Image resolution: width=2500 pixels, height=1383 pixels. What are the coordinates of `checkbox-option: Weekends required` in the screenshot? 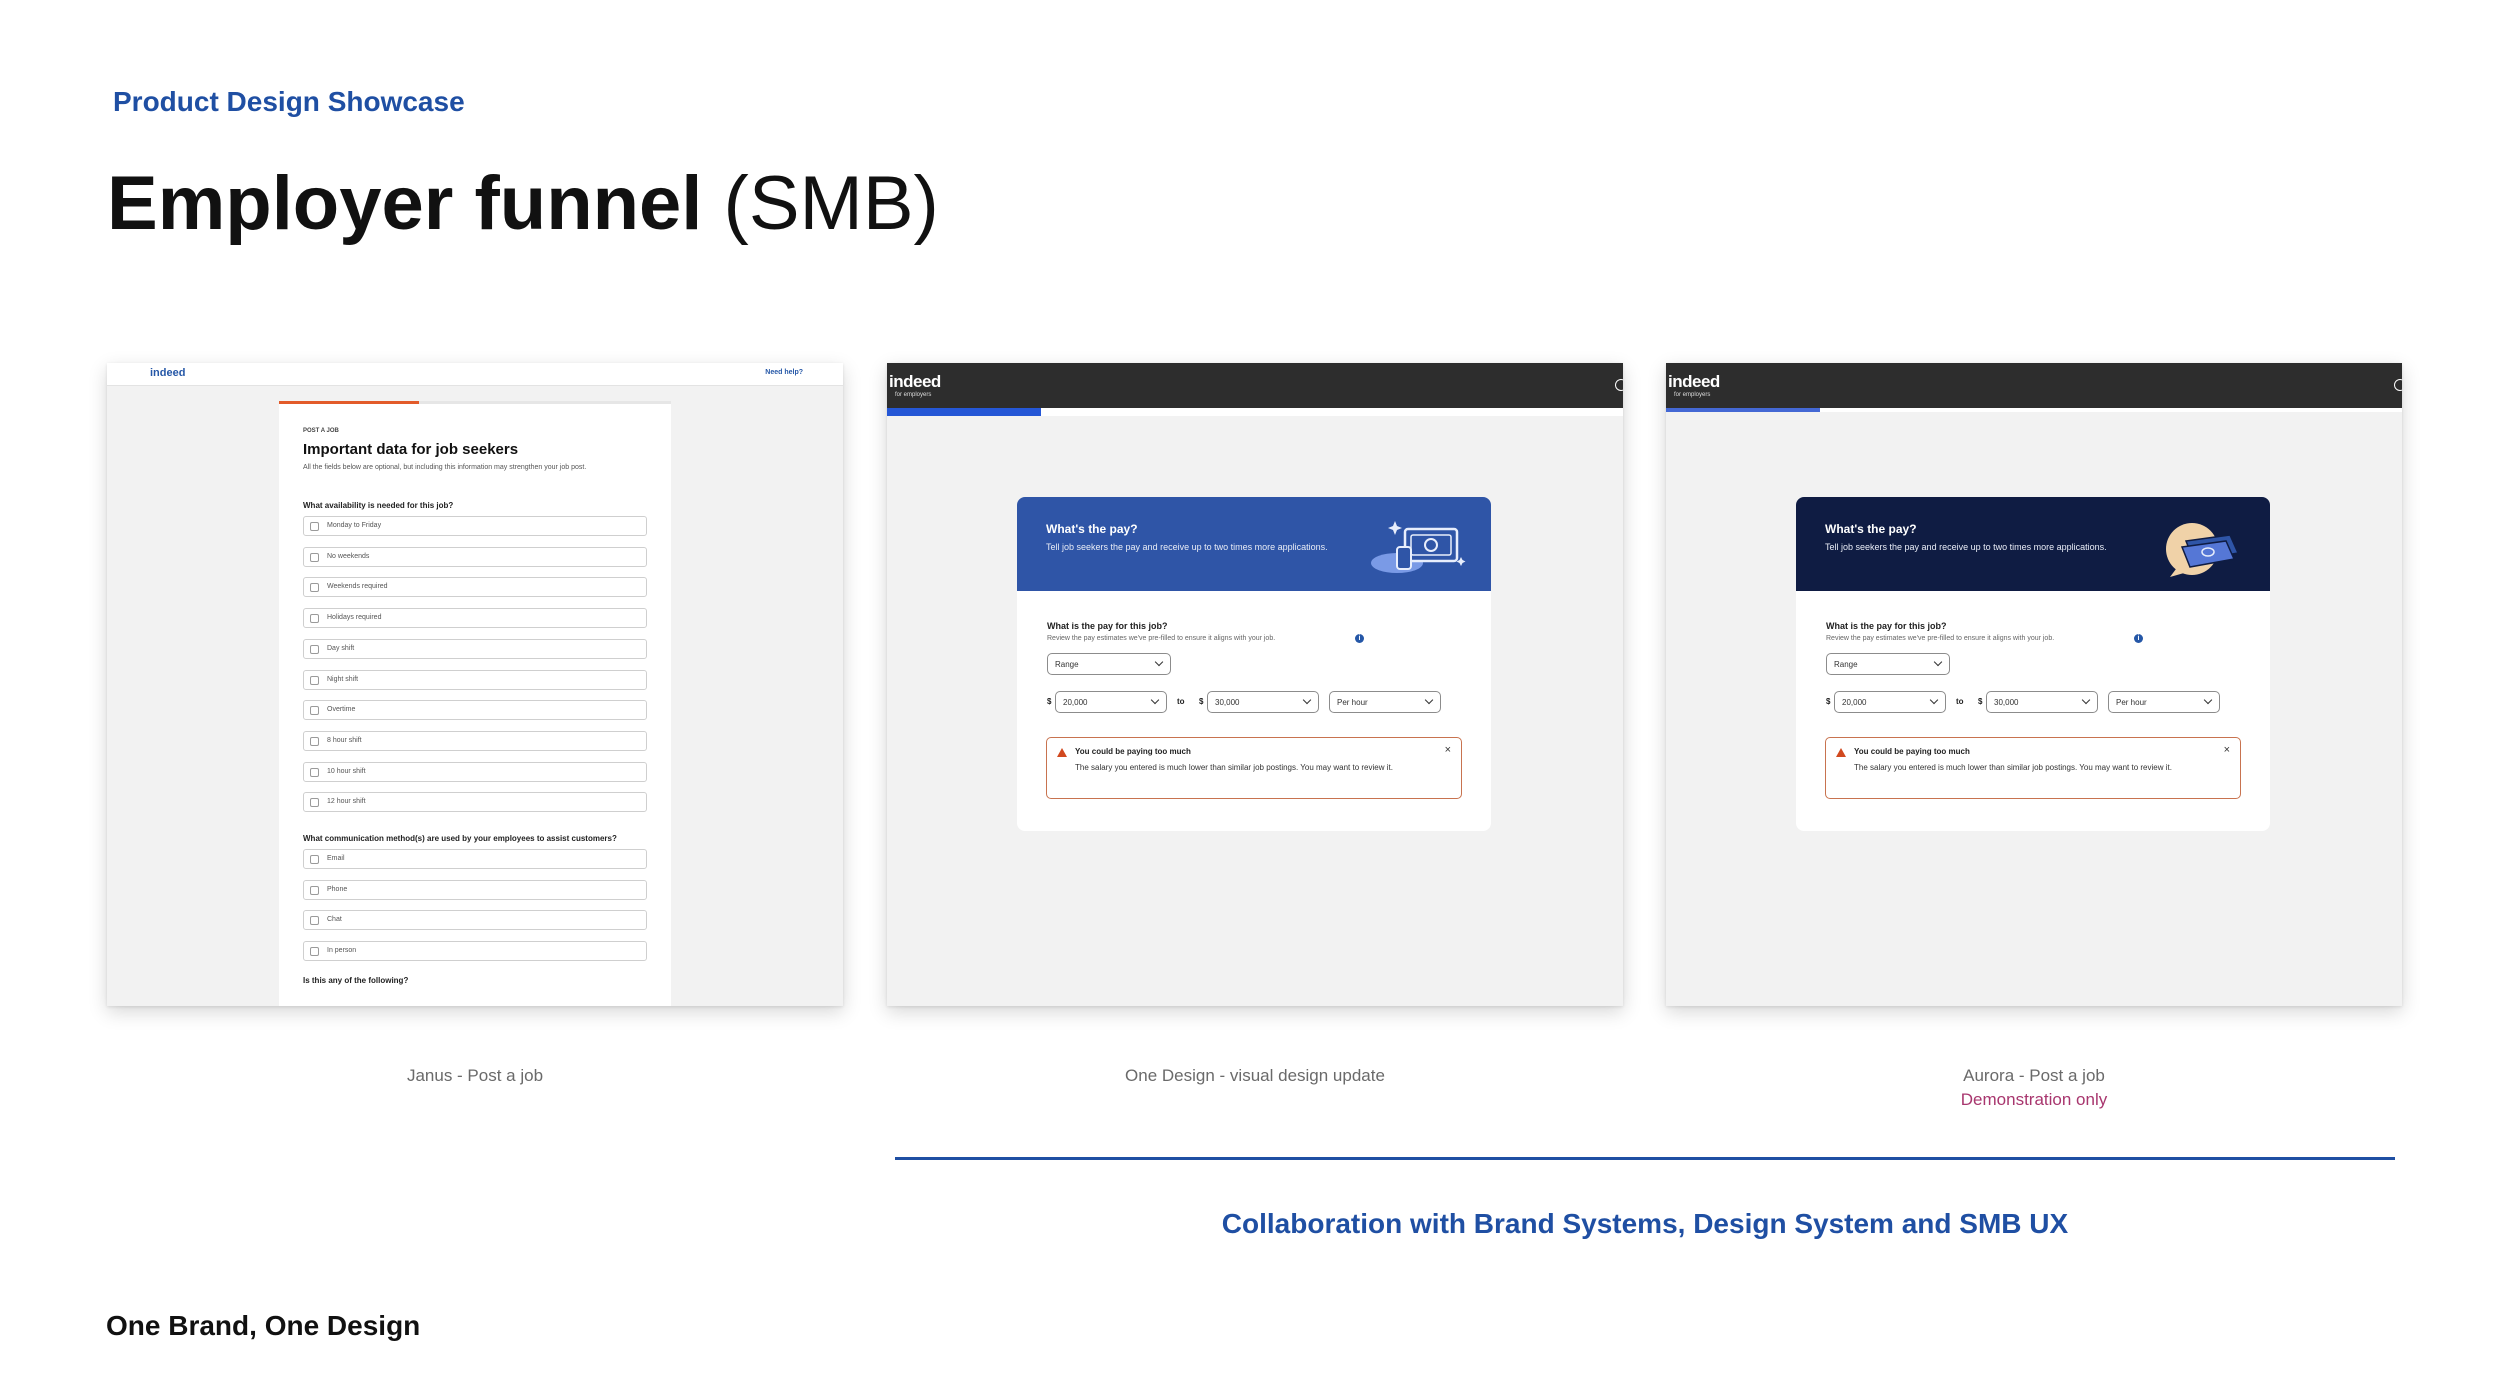 It's located at (475, 587).